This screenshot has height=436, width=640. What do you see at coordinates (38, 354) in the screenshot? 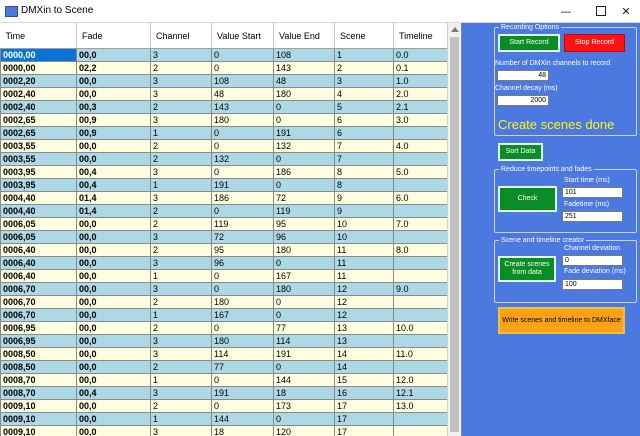
I see `table-cell: 0008,50` at bounding box center [38, 354].